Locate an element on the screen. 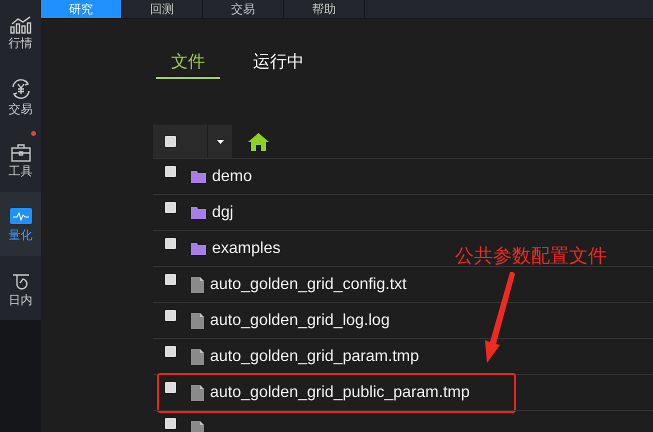 The image size is (653, 432). toolbox-icon is located at coordinates (20, 153).